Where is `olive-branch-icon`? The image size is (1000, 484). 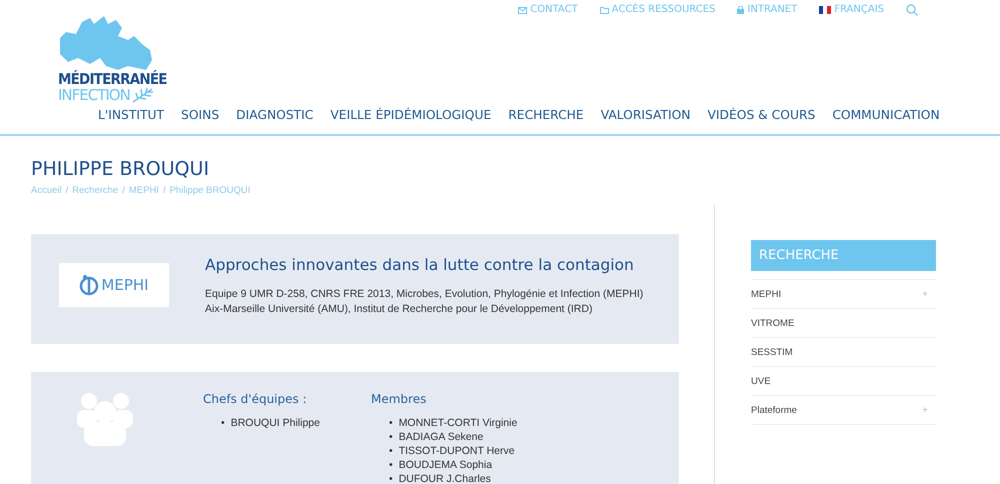 olive-branch-icon is located at coordinates (143, 95).